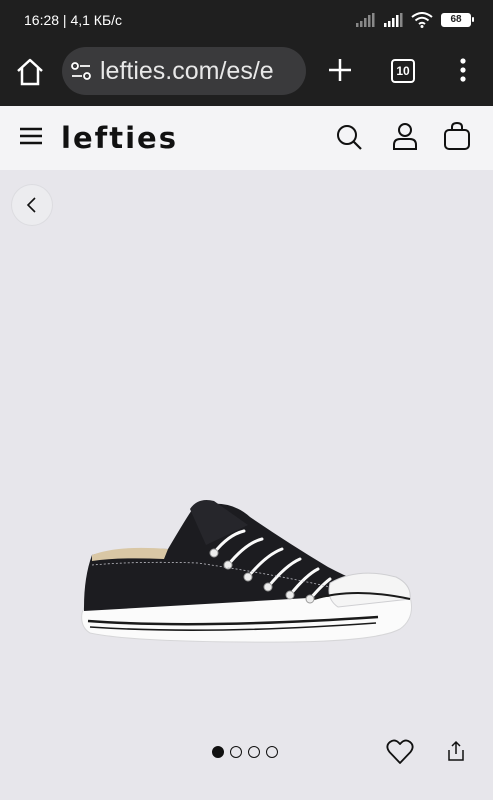 This screenshot has width=493, height=800. I want to click on status-icons: 68, so click(414, 20).